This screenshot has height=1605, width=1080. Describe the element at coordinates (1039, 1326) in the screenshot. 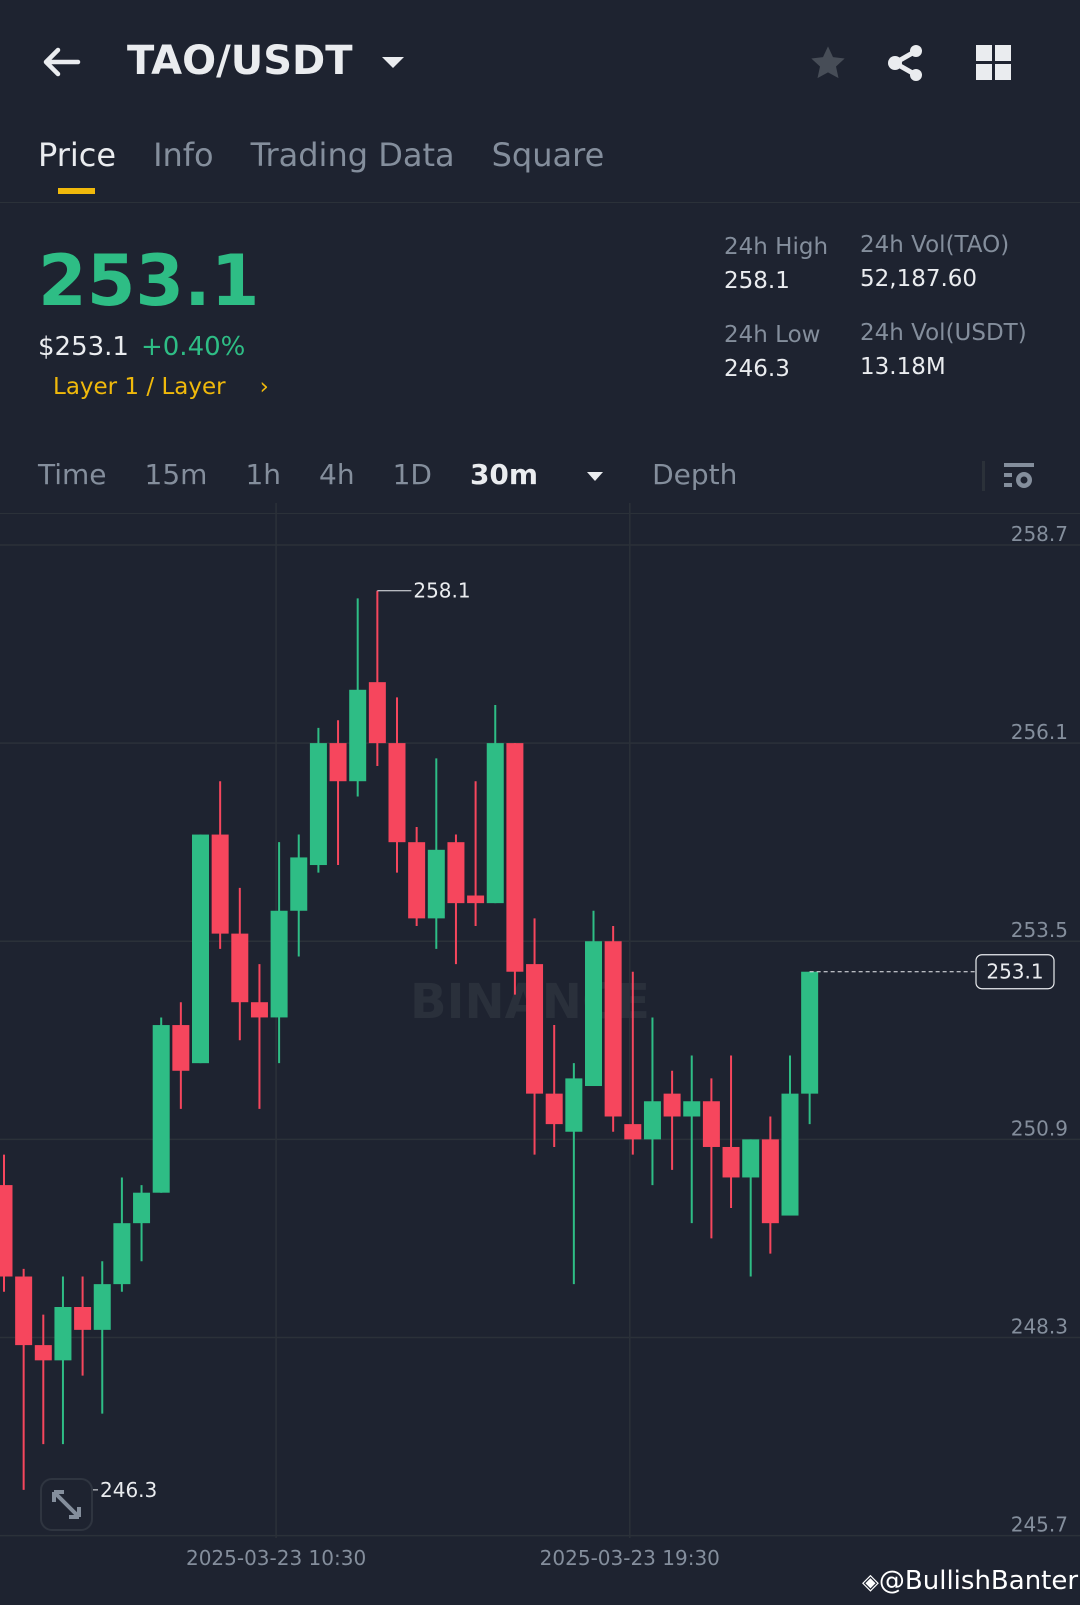

I see `y-tick-label: 248.3` at that location.